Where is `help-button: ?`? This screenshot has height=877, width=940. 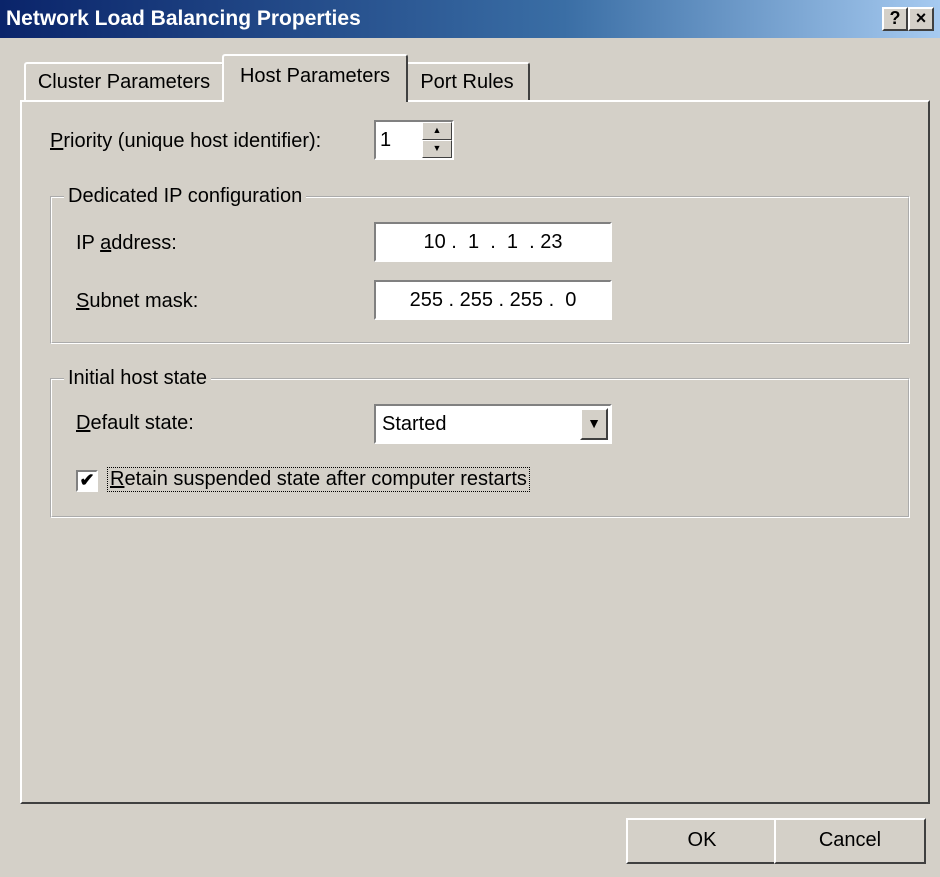
help-button: ? is located at coordinates (895, 19).